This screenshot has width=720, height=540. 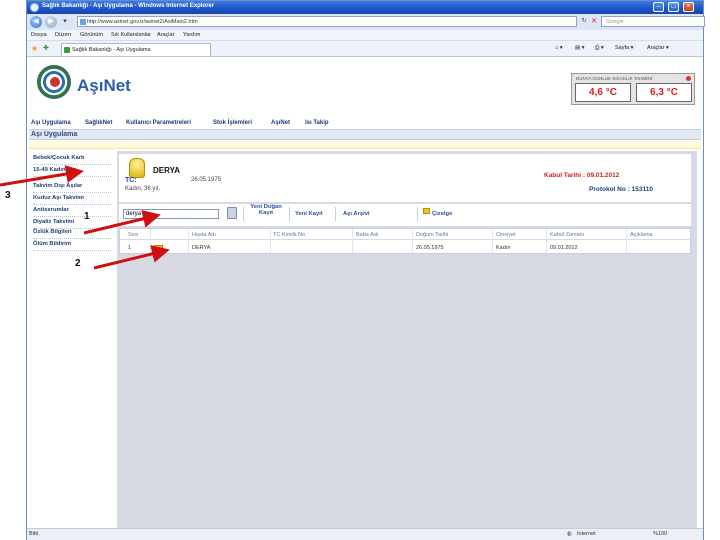 I want to click on annotation-label-2: 2, so click(x=78, y=263).